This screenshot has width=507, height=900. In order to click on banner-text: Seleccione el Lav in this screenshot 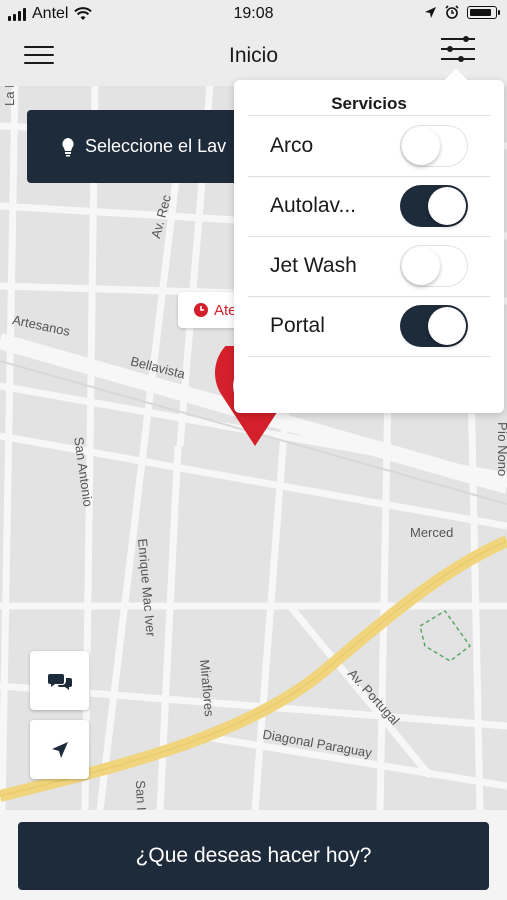, I will do `click(156, 146)`.